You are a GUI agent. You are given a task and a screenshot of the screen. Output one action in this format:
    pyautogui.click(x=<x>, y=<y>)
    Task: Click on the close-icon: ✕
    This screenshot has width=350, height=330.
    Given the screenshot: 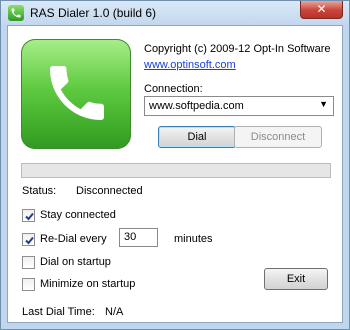 What is the action you would take?
    pyautogui.click(x=321, y=9)
    